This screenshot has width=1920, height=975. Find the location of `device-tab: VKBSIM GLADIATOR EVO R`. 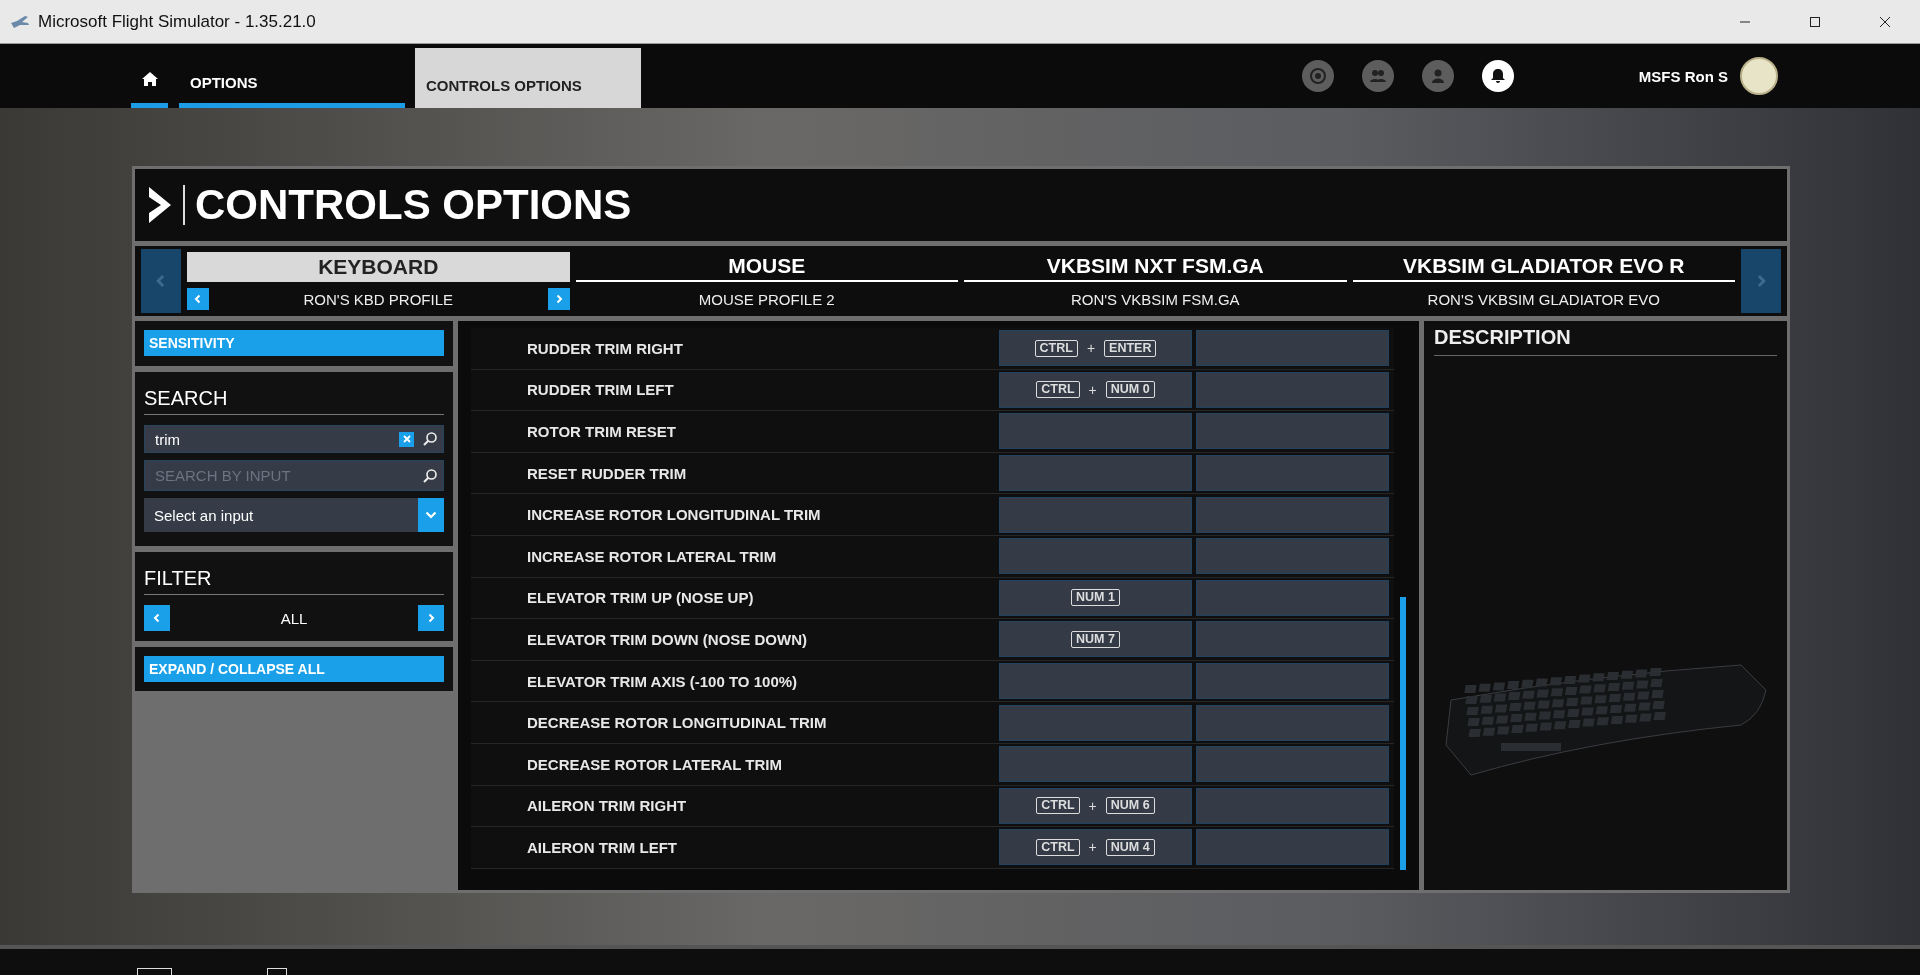

device-tab: VKBSIM GLADIATOR EVO R is located at coordinates (1543, 267).